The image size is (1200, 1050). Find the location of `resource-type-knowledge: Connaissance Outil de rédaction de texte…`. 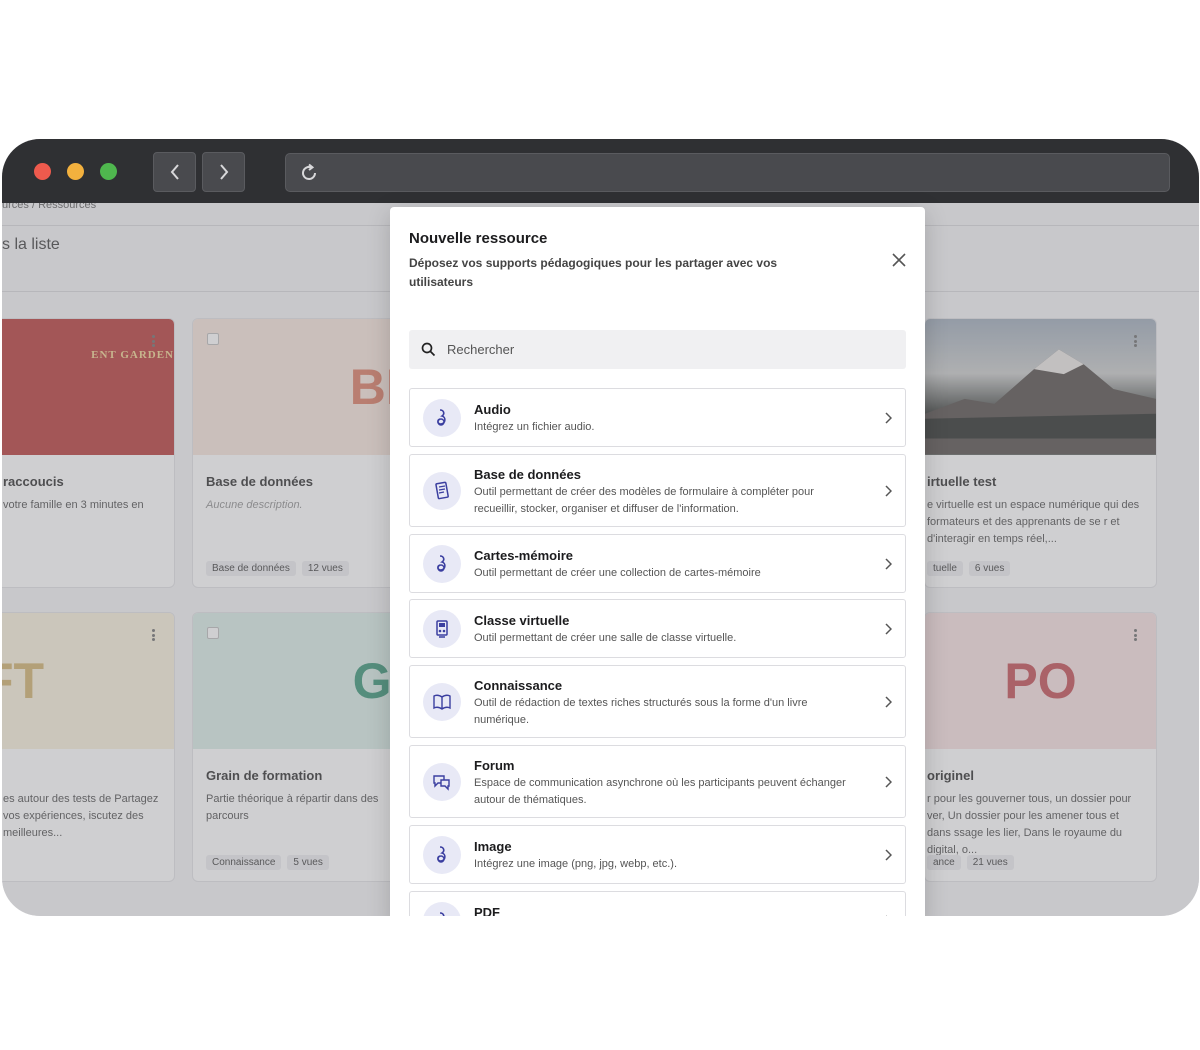

resource-type-knowledge: Connaissance Outil de rédaction de texte… is located at coordinates (657, 701).